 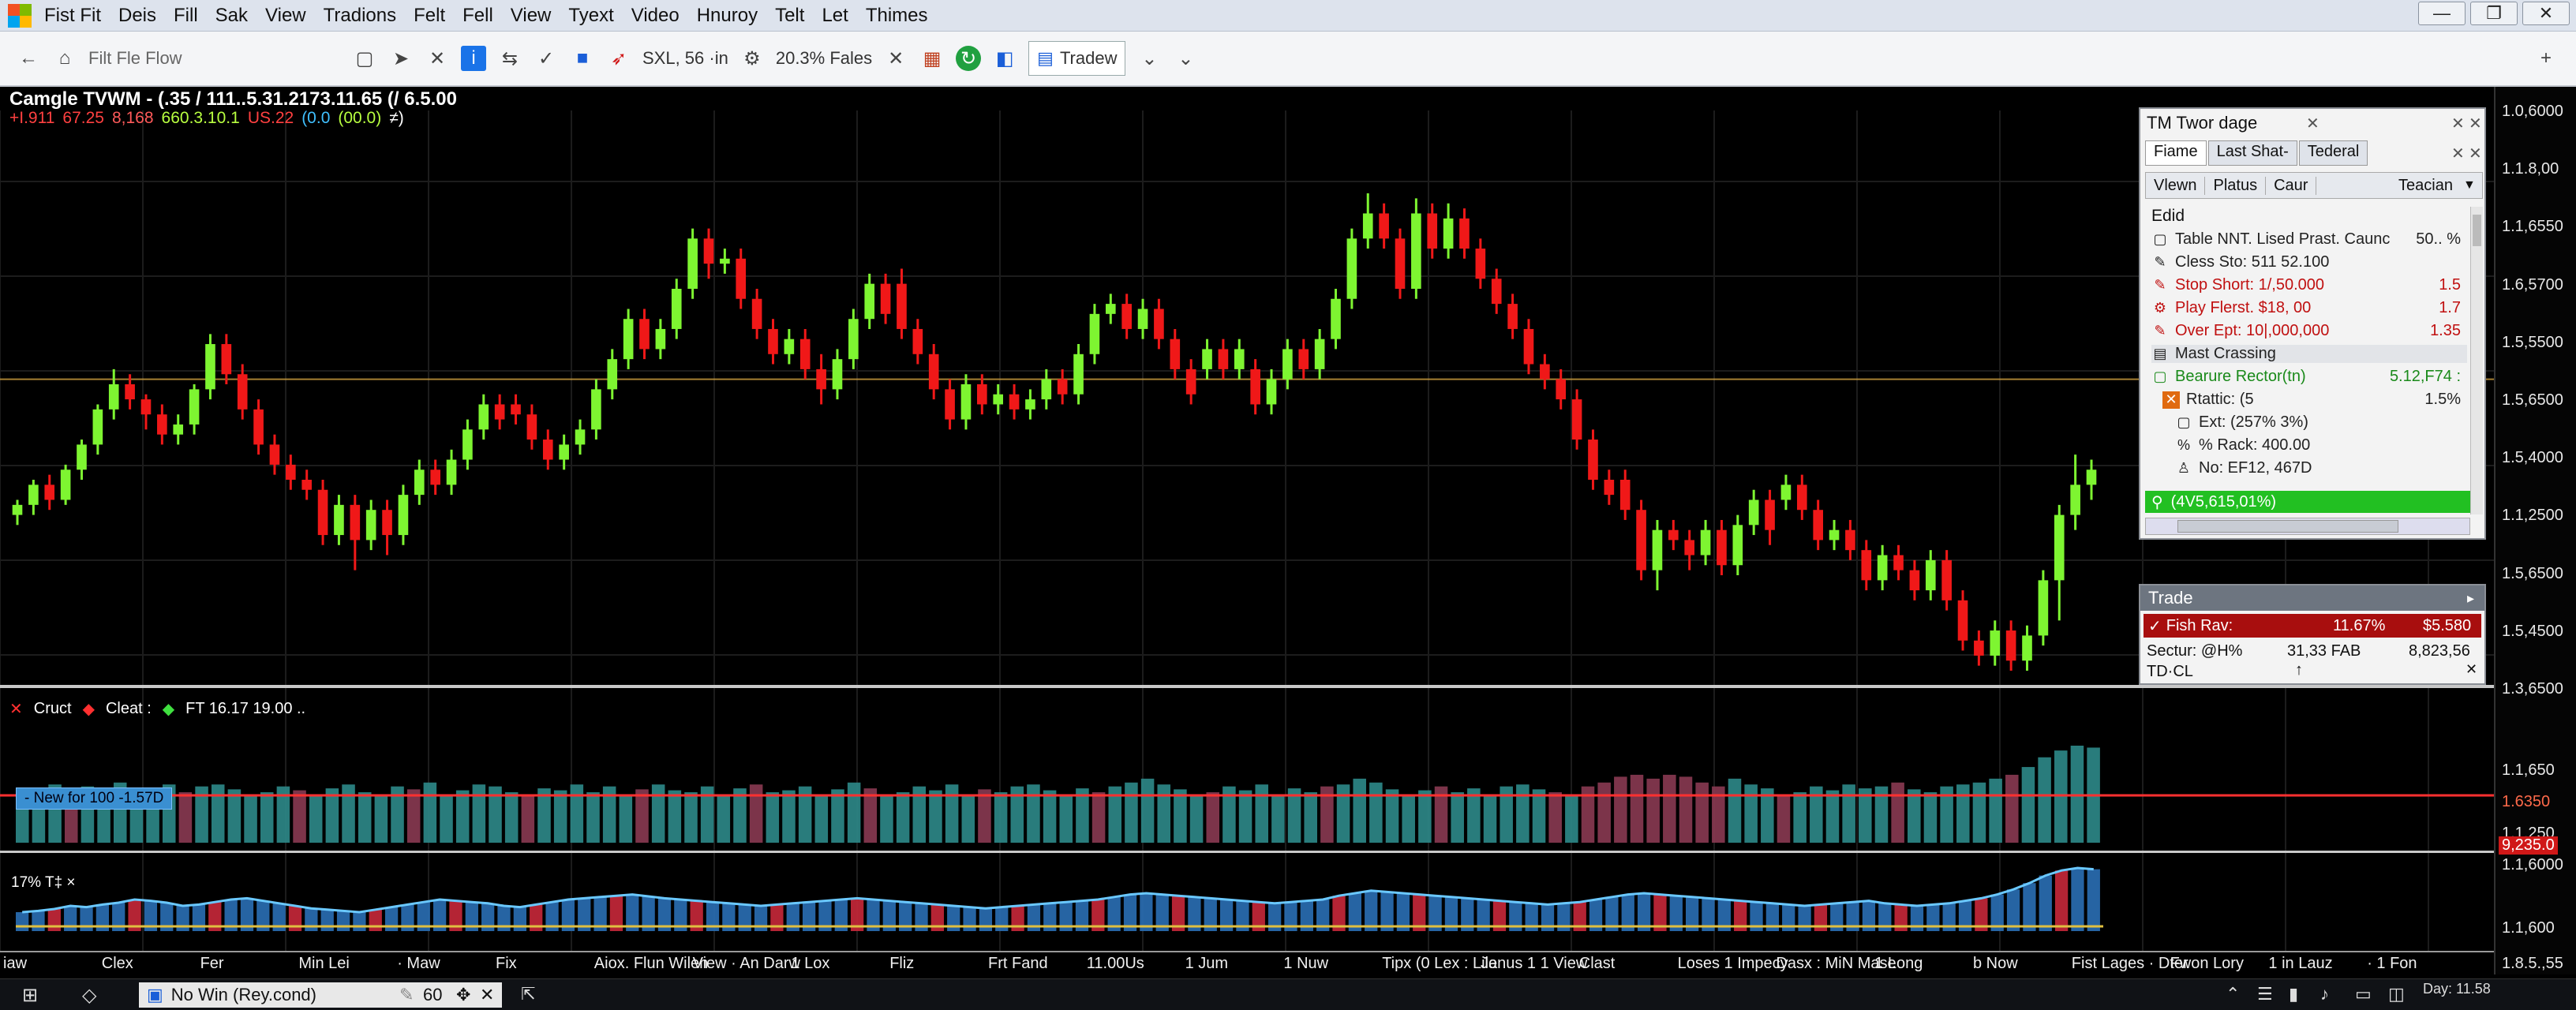 What do you see at coordinates (137, 16) in the screenshot?
I see `menu-item-1: Deis` at bounding box center [137, 16].